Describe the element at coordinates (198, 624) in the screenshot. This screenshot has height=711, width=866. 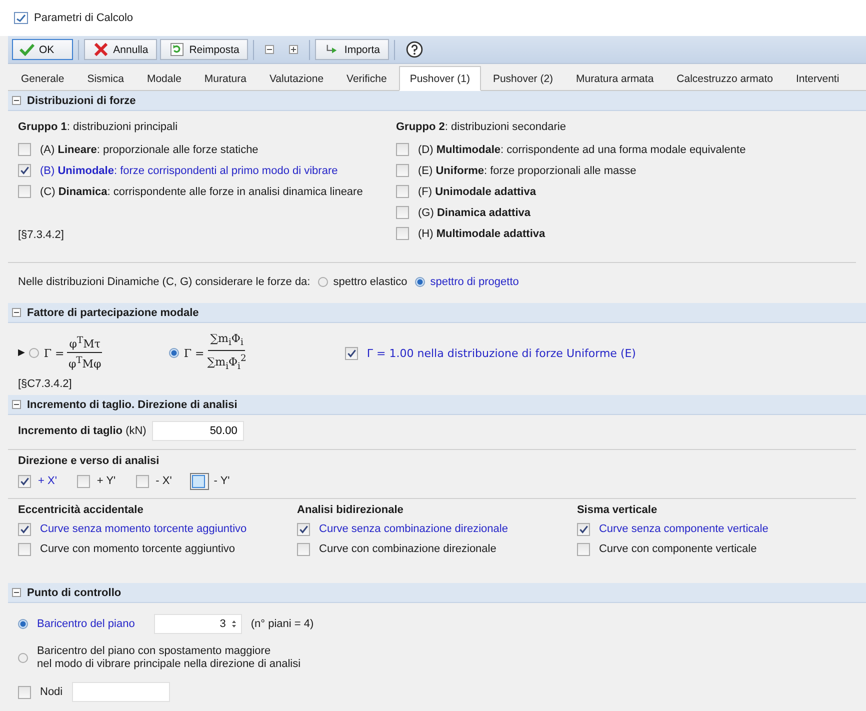
I see `floor-spinner: 3` at that location.